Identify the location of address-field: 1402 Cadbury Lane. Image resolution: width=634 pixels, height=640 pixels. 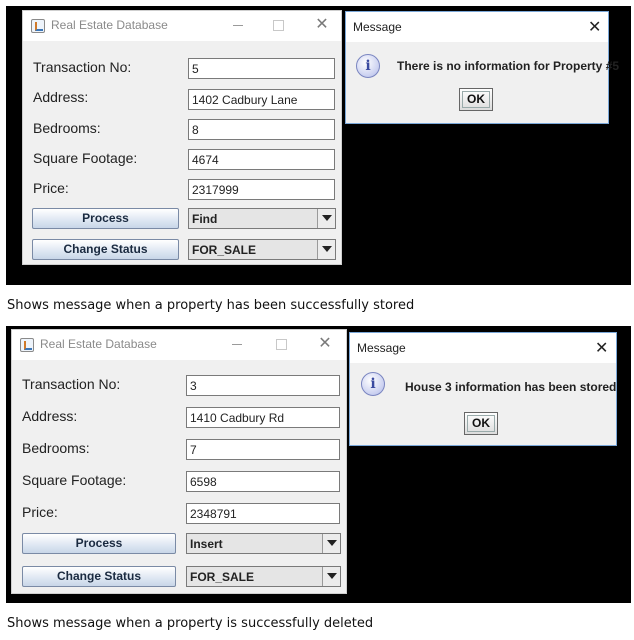
(261, 99).